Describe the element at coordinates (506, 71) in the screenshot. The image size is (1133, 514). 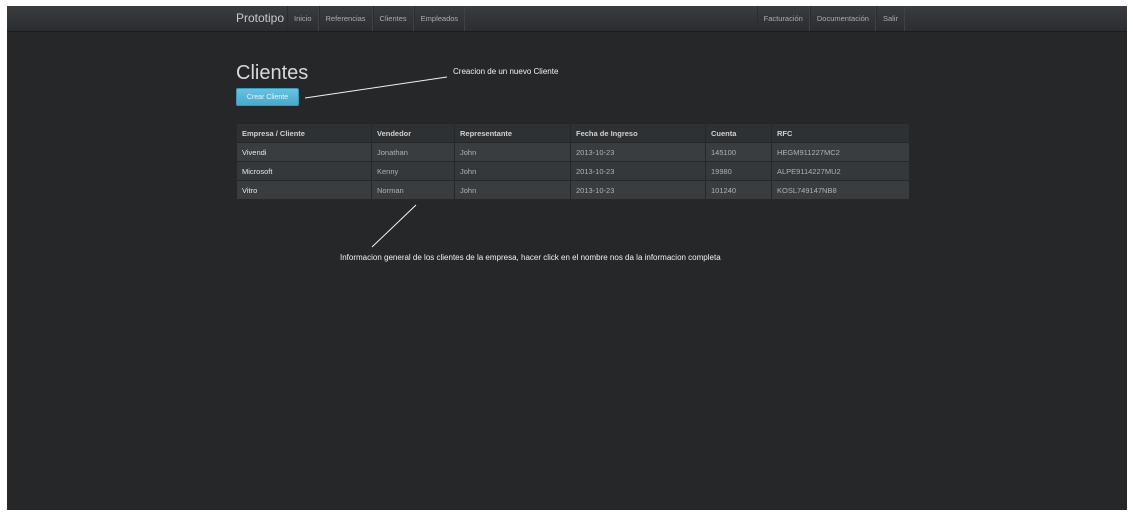
I see `create-annotation: Creacion de un nuevo Cliente` at that location.